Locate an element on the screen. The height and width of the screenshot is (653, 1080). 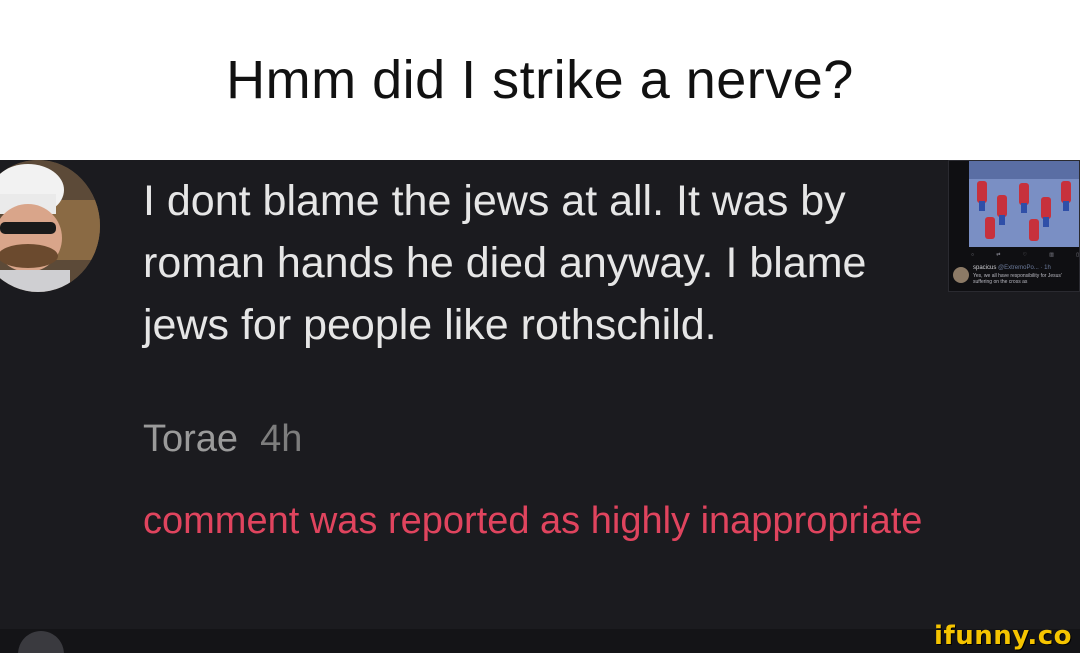
post-author: spacicus @ExtremoPo... · 1h is located at coordinates (1012, 268).